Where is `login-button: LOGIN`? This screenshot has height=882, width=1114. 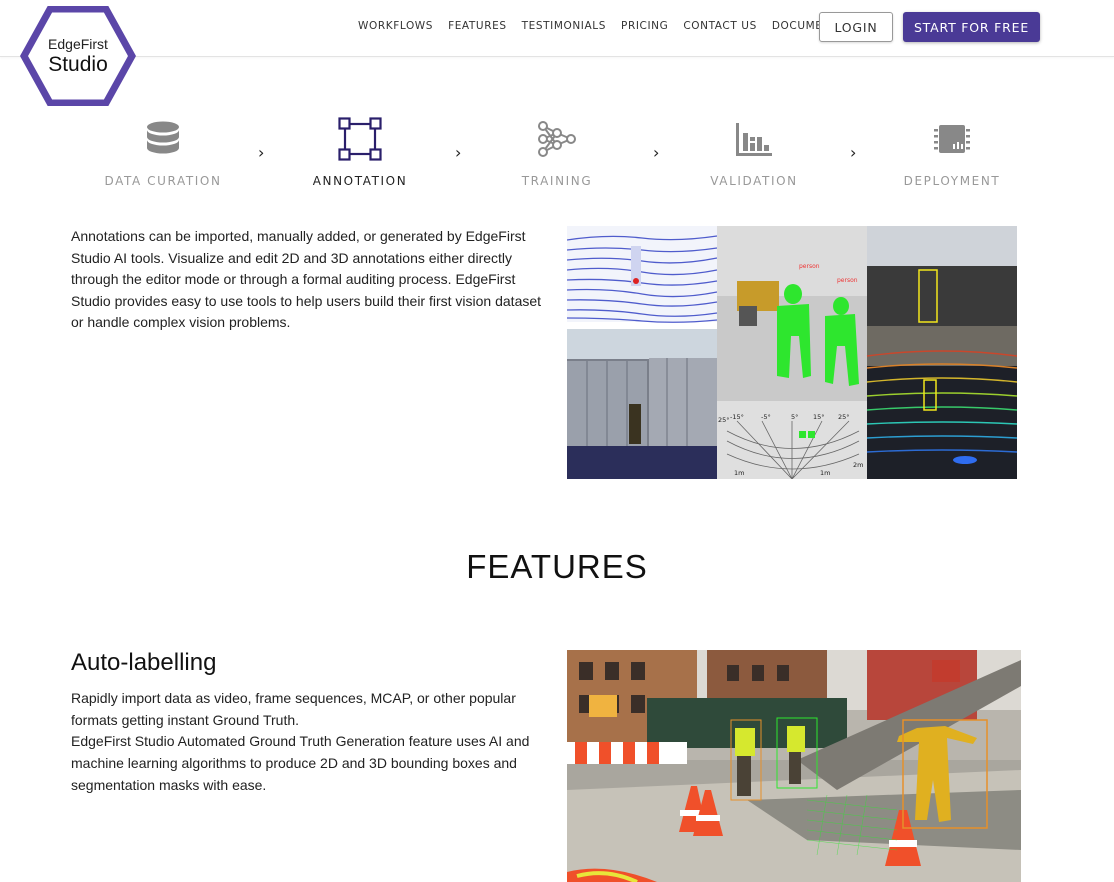 login-button: LOGIN is located at coordinates (856, 27).